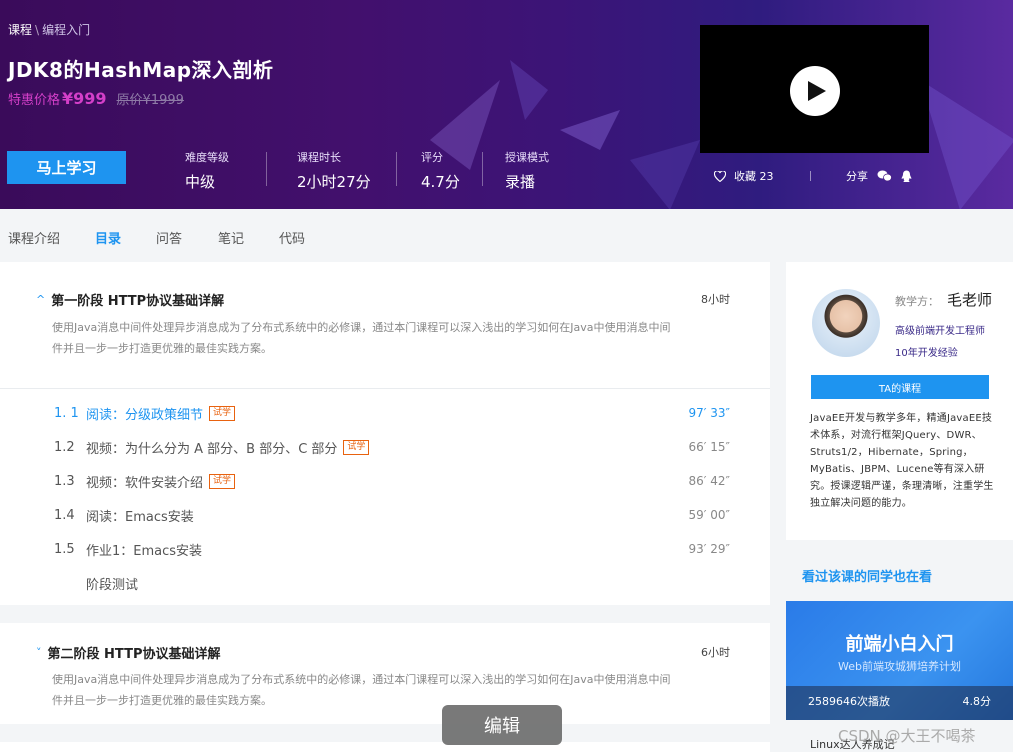  I want to click on favorite-label: 收藏, so click(745, 176).